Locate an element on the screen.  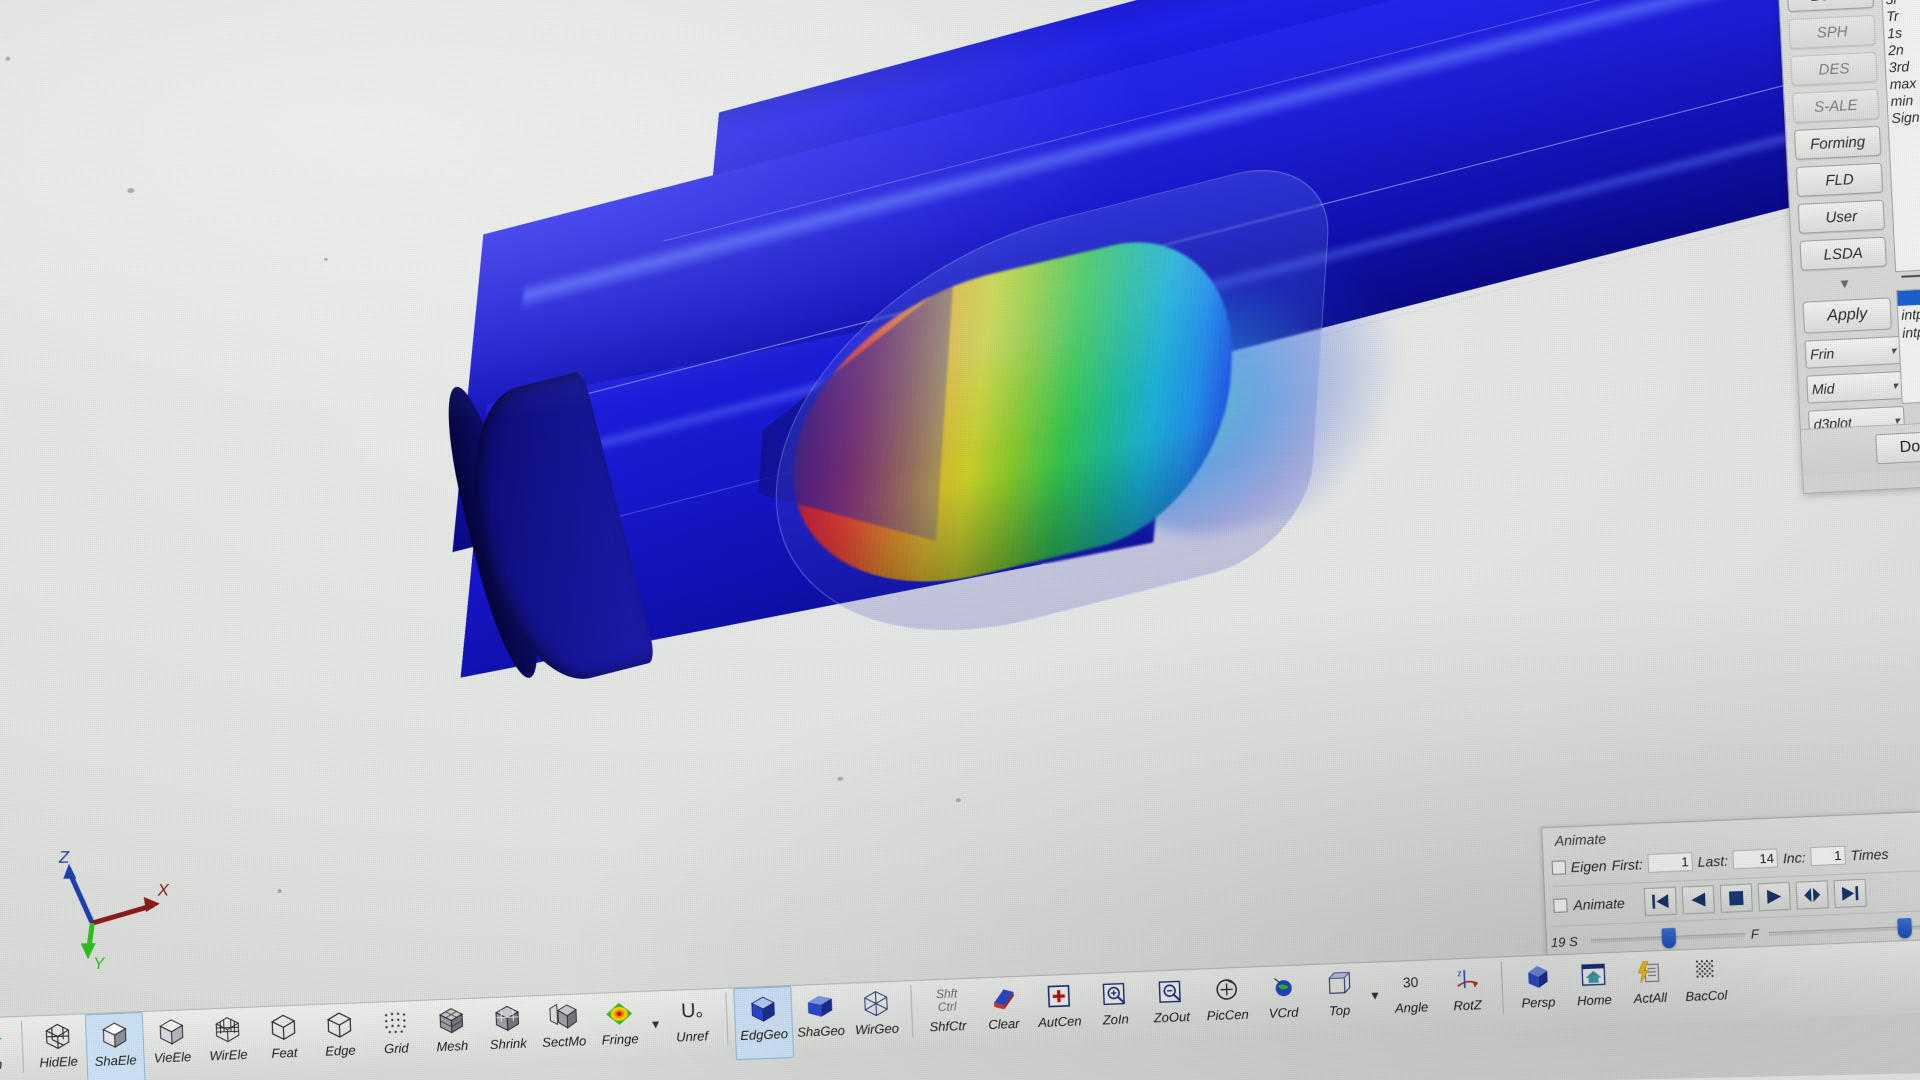
done-button: Done is located at coordinates (1897, 447).